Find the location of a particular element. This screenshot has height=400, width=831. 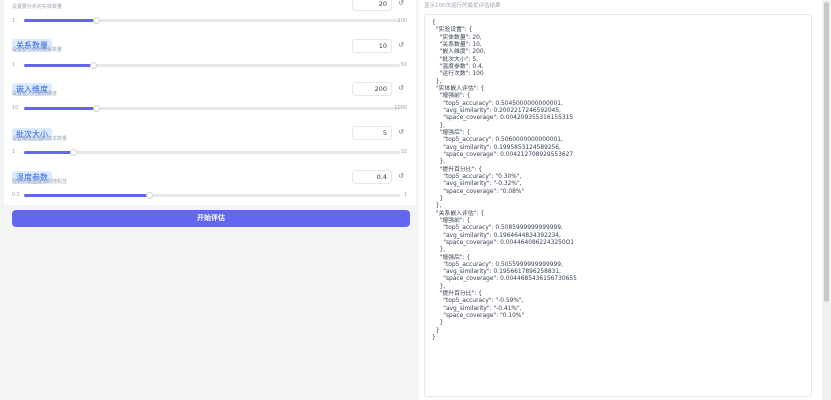

batch-size-max: 32 is located at coordinates (403, 152).